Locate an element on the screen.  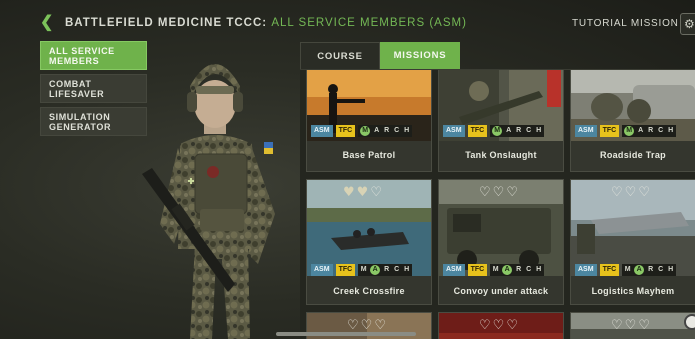
menu-item-combat-lifesaver: COMBAT LIFESAVER is located at coordinates (93, 88).